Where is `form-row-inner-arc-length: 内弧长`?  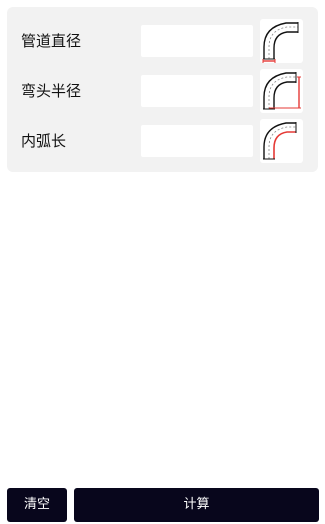 form-row-inner-arc-length: 内弧长 is located at coordinates (162, 141).